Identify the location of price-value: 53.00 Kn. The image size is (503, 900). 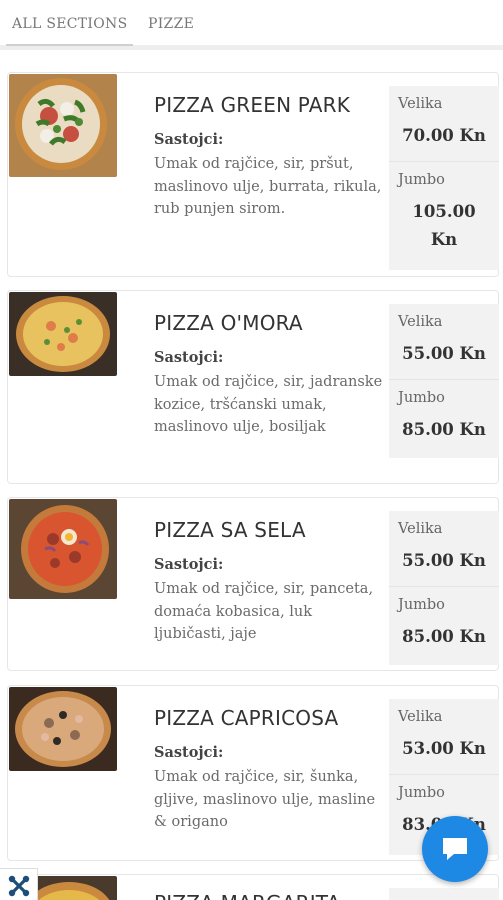
(444, 748).